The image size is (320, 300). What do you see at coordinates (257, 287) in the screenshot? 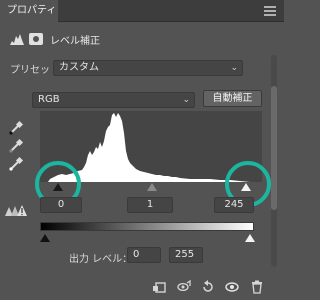
I see `trash-icon` at bounding box center [257, 287].